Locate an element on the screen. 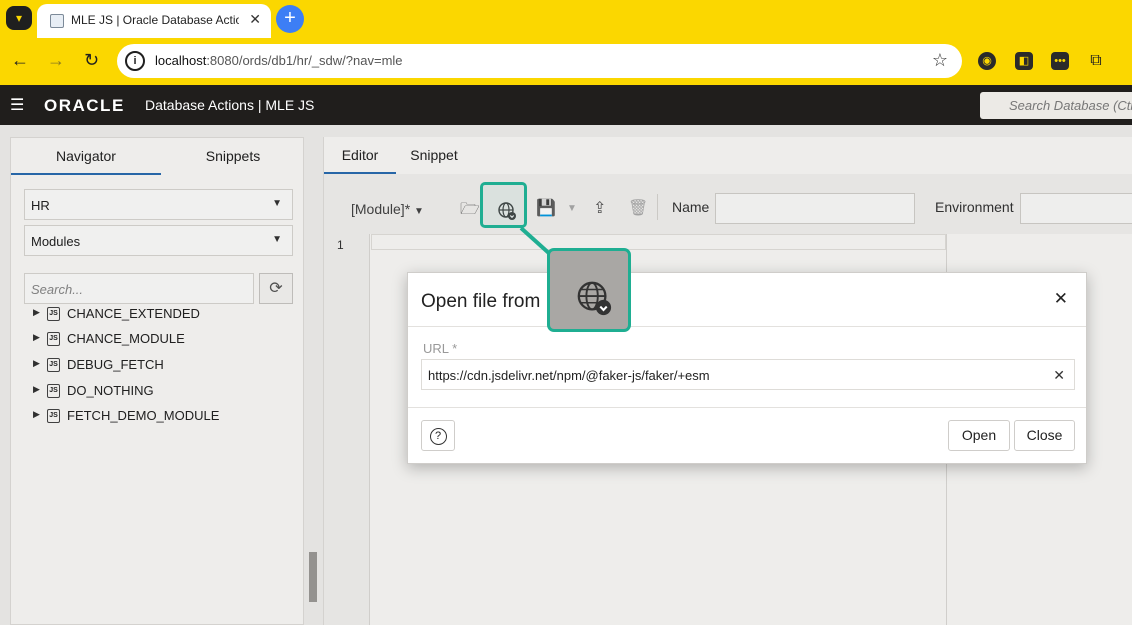 The image size is (1132, 625). password-manager-icon: ••• is located at coordinates (1060, 61).